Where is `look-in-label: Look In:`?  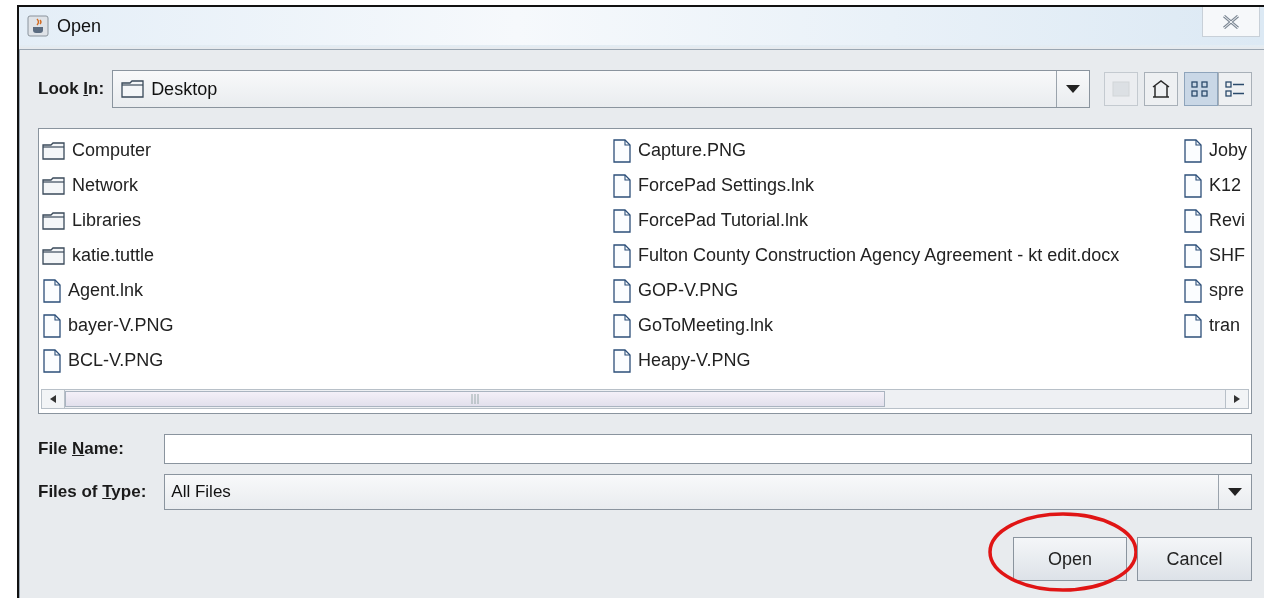
look-in-label: Look In: is located at coordinates (71, 89).